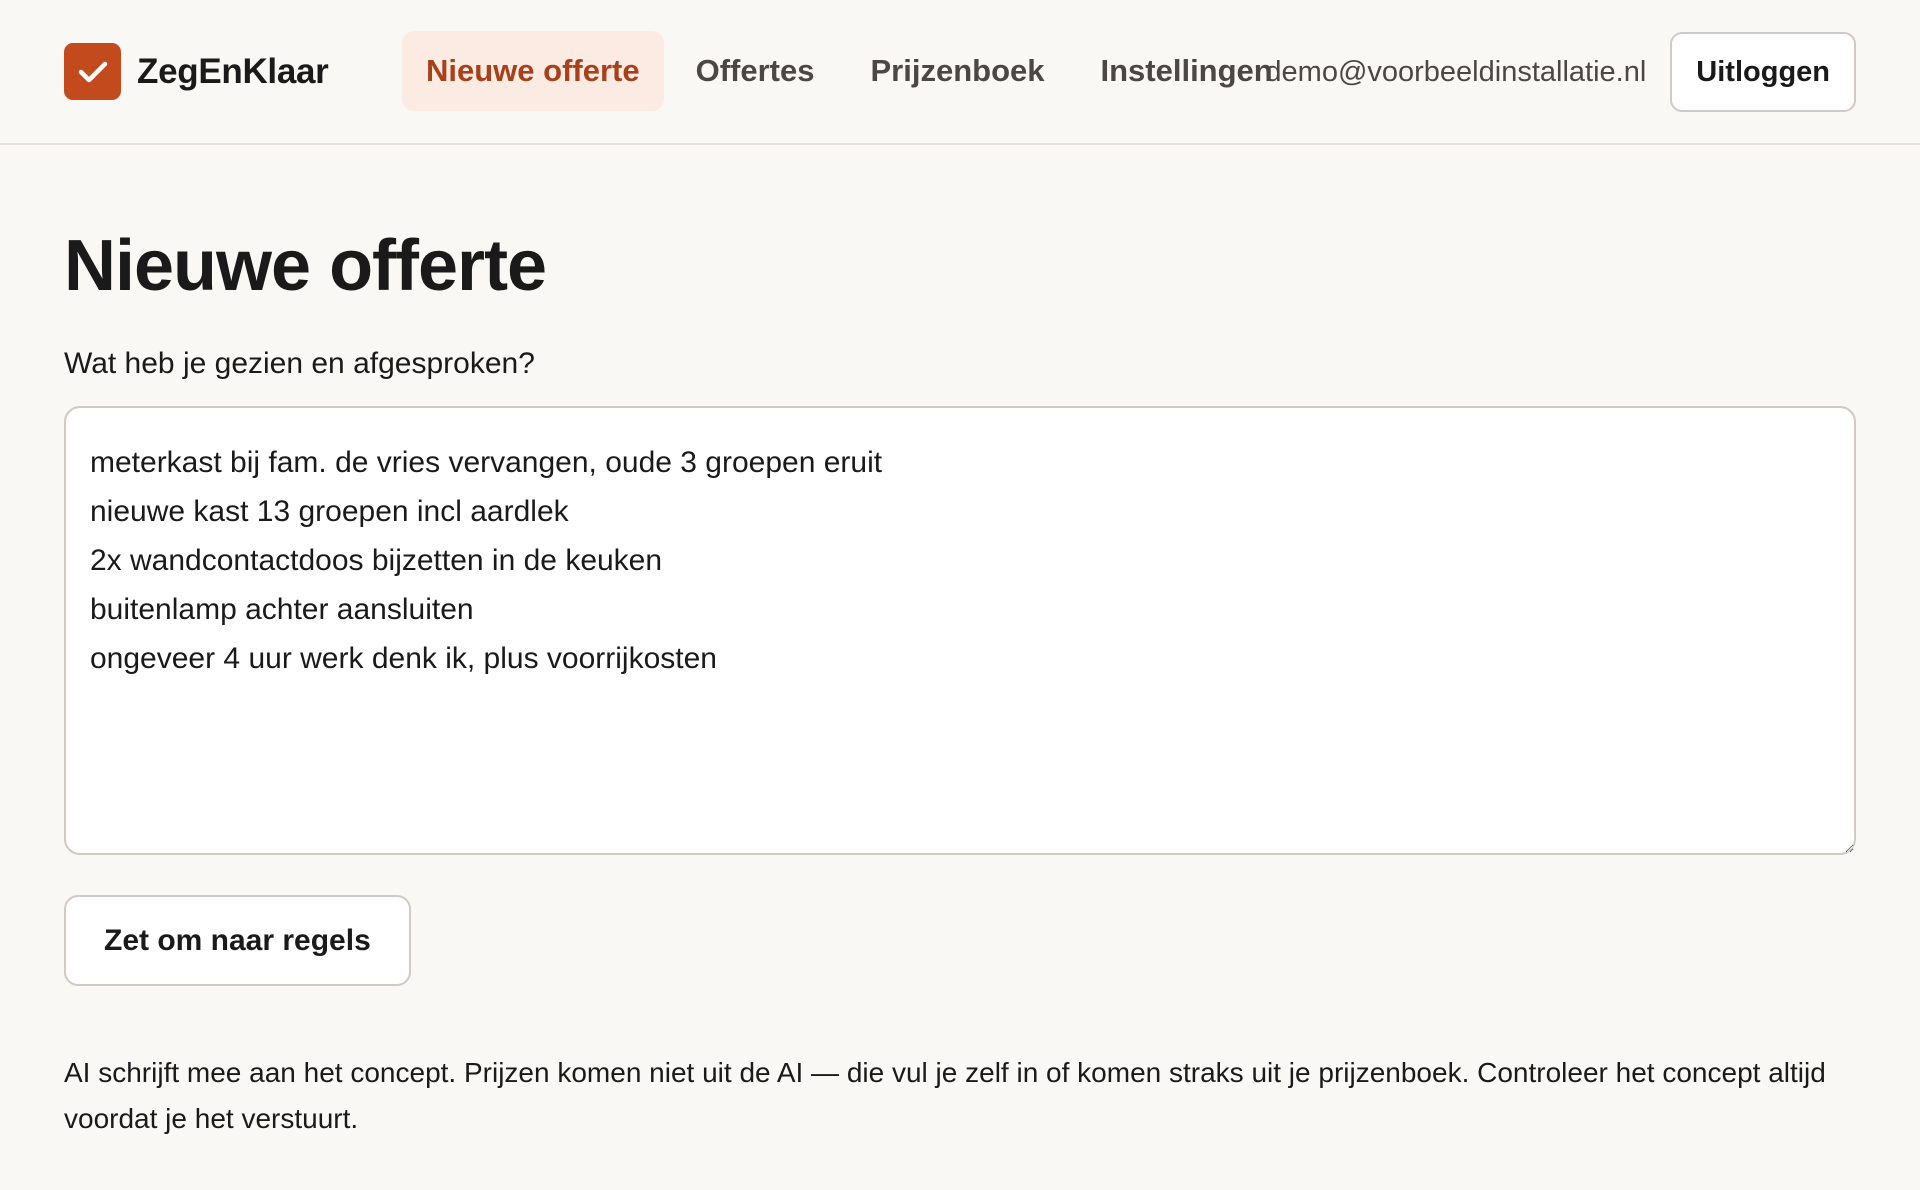  I want to click on notes-field-label: Wat heb je gezien en afgesproken?, so click(299, 363).